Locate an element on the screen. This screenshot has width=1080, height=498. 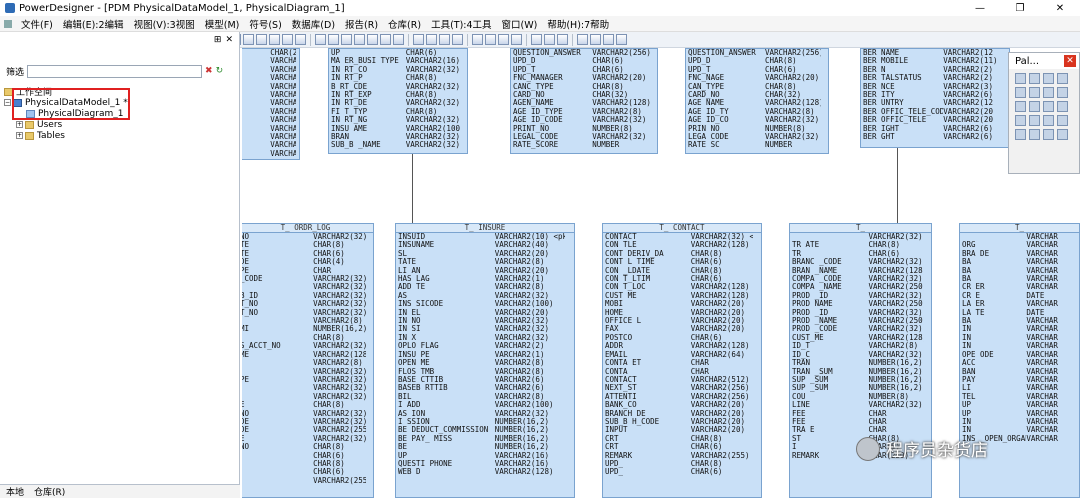
column-name: T_NO is located at coordinates (250, 312).